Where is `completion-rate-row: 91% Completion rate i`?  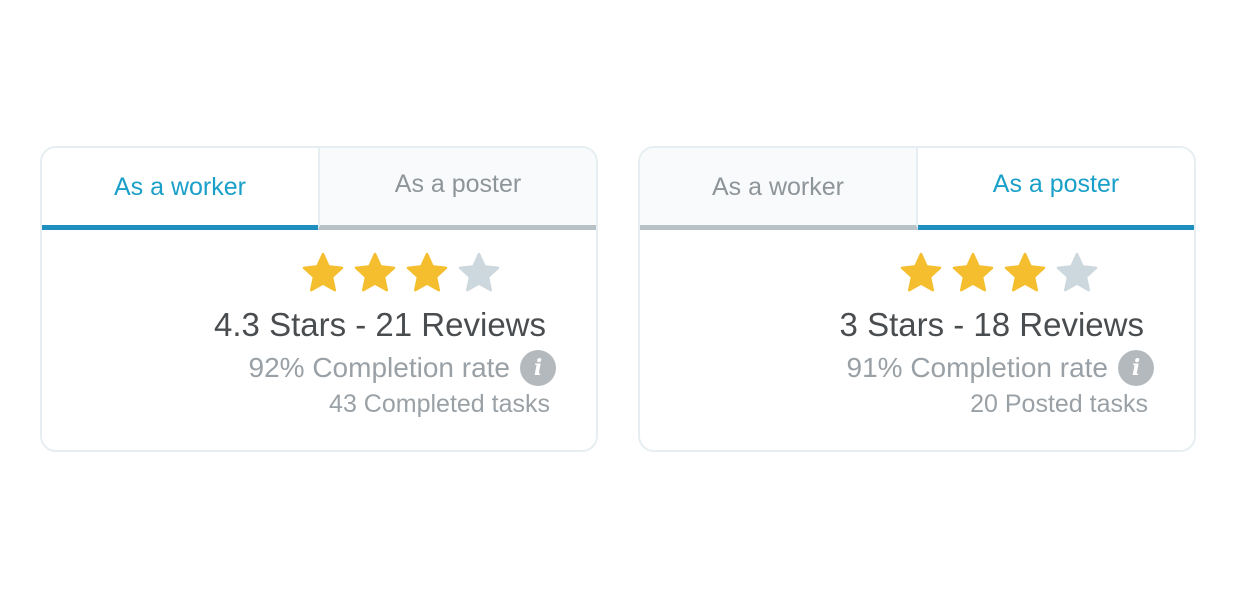 completion-rate-row: 91% Completion rate i is located at coordinates (1000, 368).